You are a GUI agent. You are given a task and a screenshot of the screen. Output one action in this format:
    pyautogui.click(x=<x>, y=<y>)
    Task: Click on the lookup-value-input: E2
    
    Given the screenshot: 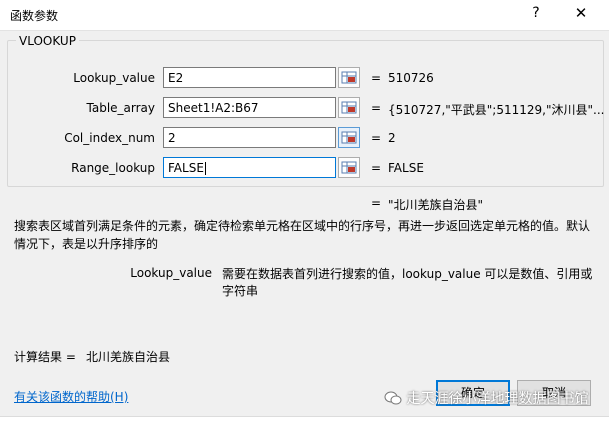 What is the action you would take?
    pyautogui.click(x=249, y=77)
    